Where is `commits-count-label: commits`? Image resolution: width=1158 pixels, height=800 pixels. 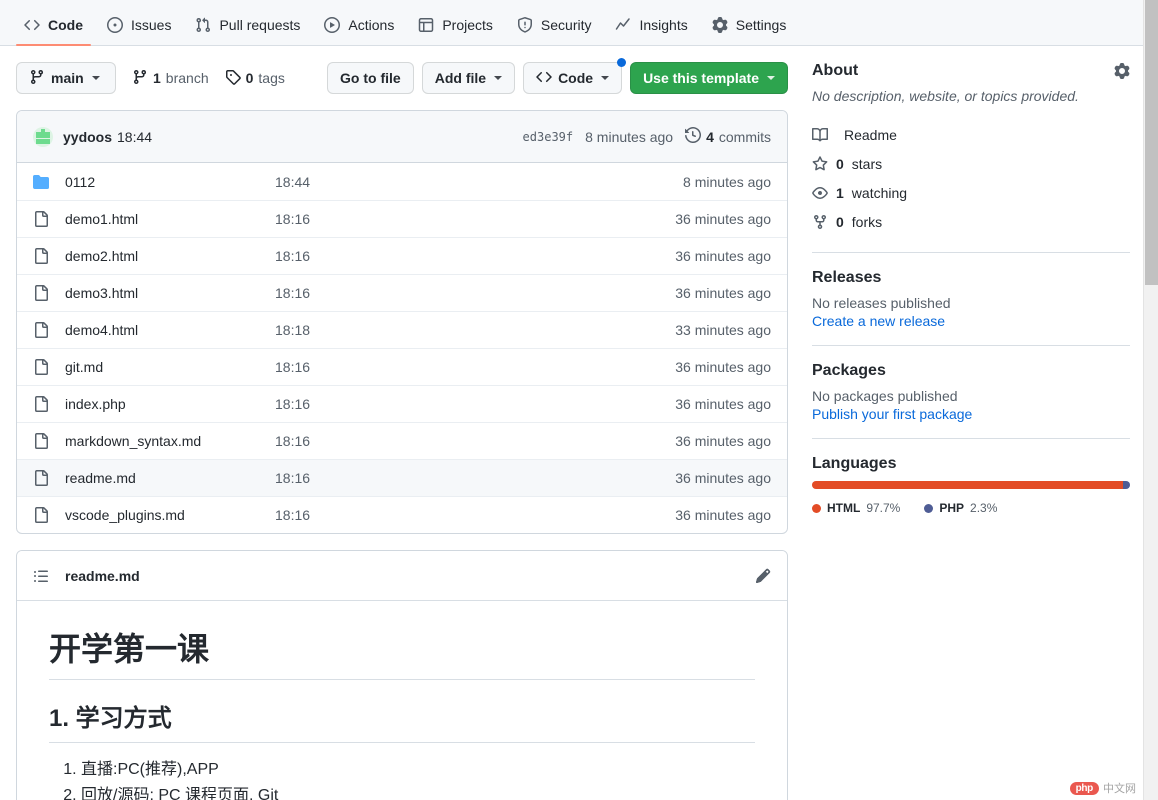 commits-count-label: commits is located at coordinates (744, 136).